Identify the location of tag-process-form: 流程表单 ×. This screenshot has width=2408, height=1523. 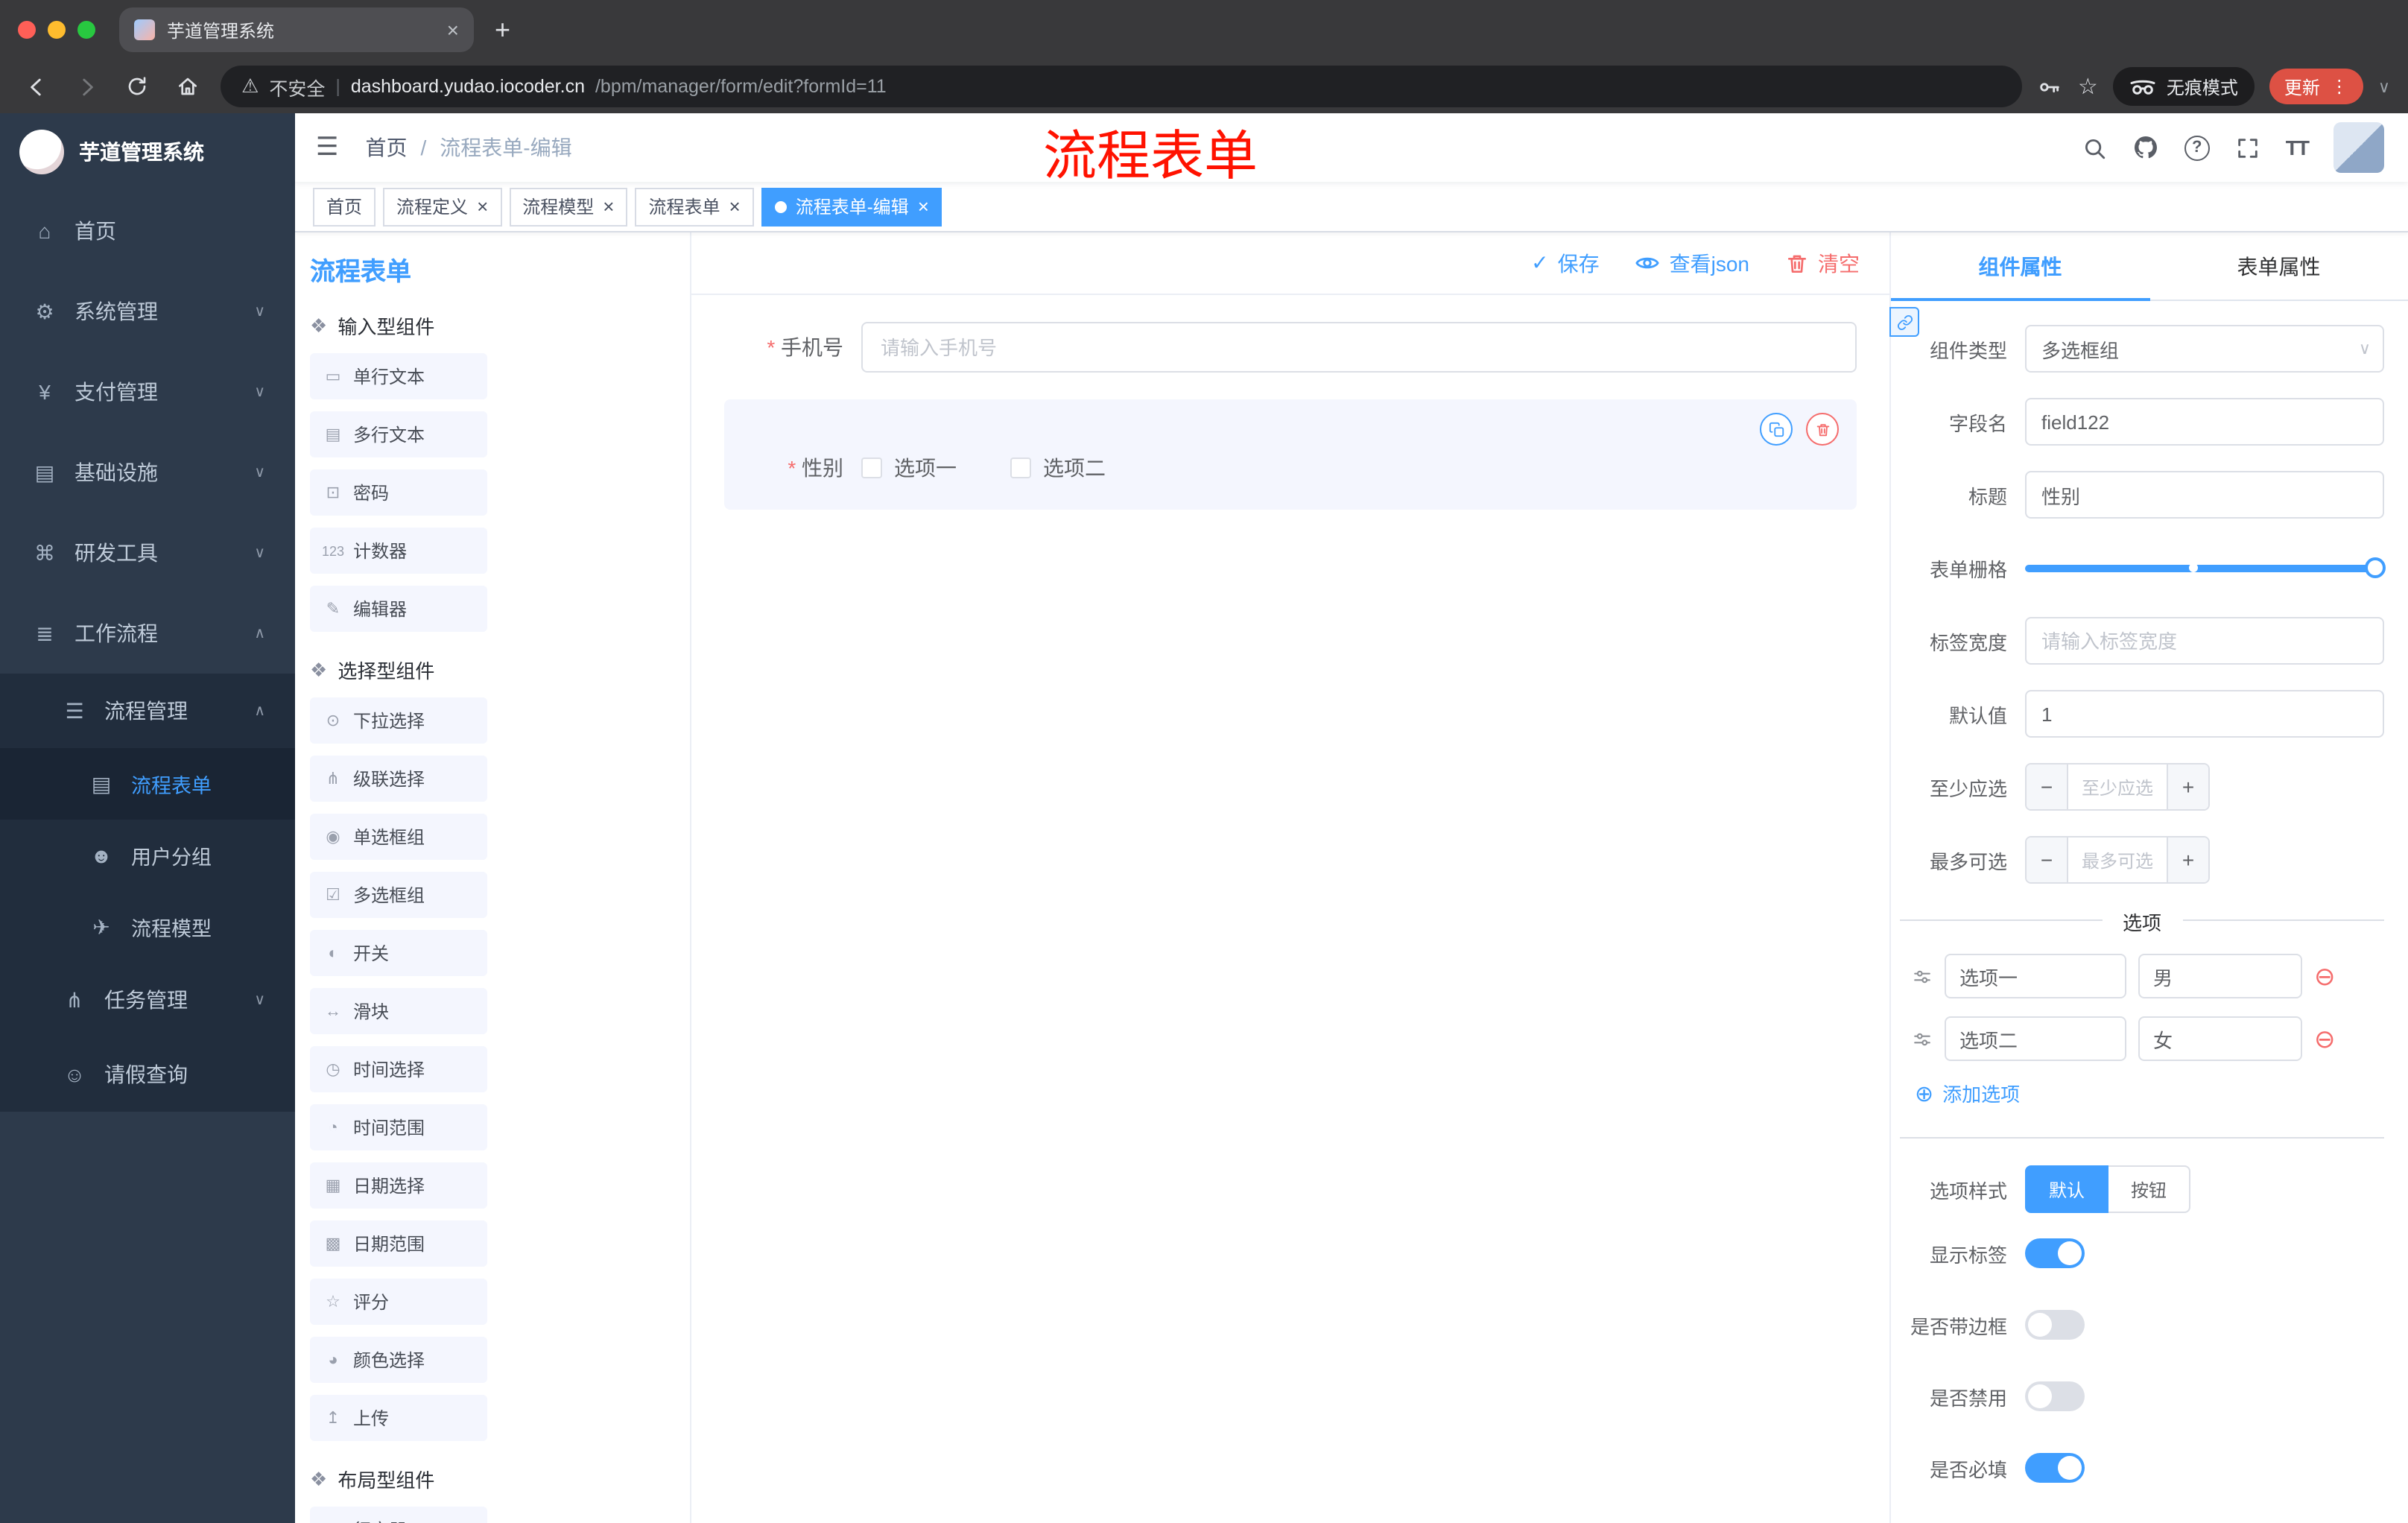
(694, 207).